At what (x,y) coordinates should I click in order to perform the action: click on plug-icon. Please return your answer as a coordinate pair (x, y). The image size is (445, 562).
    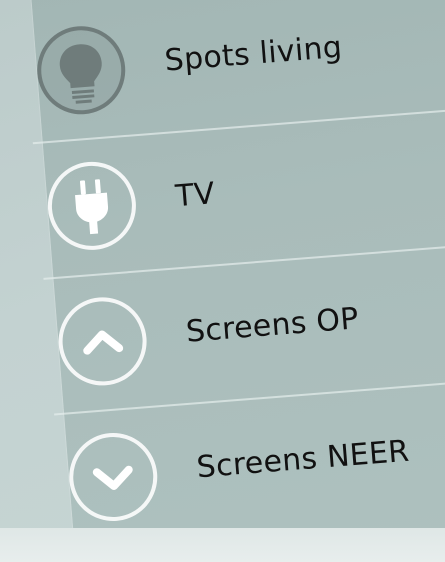
    Looking at the image, I should click on (92, 207).